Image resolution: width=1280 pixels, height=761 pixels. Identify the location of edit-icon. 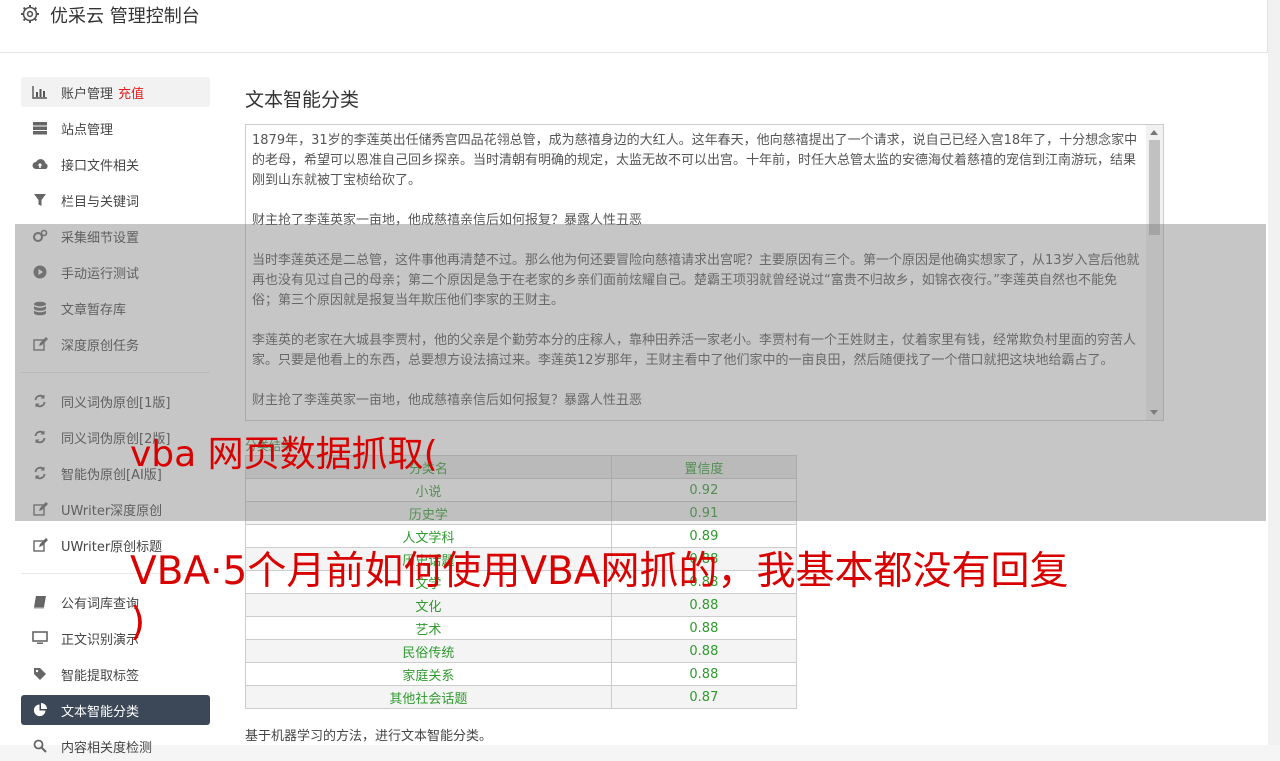
(40, 545).